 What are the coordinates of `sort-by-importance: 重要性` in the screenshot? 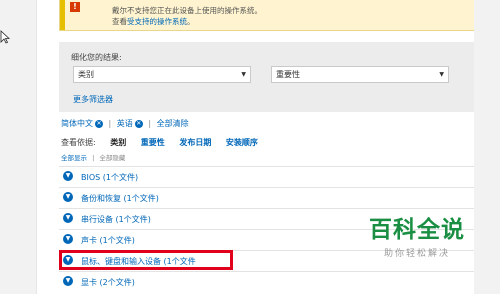 It's located at (153, 142).